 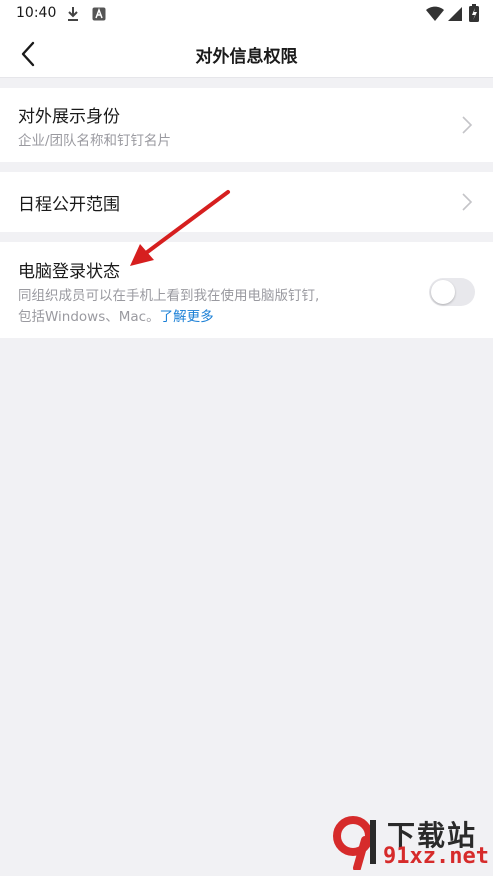 What do you see at coordinates (180, 228) in the screenshot?
I see `annotation-arrow-icon` at bounding box center [180, 228].